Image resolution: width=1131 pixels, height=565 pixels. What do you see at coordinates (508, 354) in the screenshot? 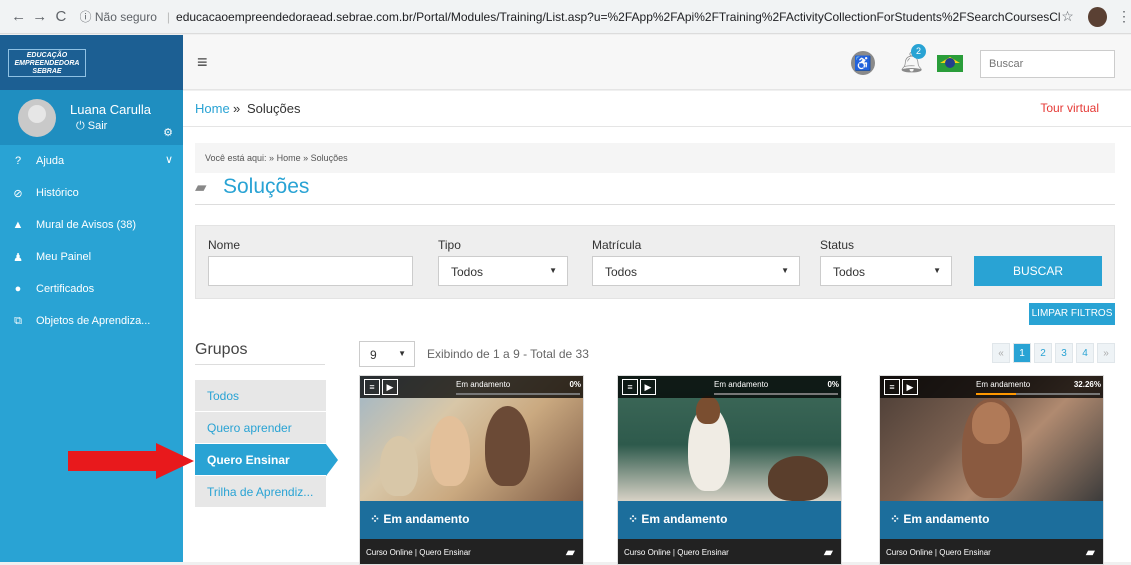
I see `results-summary: Exibindo de 1 a 9 - Total de 33` at bounding box center [508, 354].